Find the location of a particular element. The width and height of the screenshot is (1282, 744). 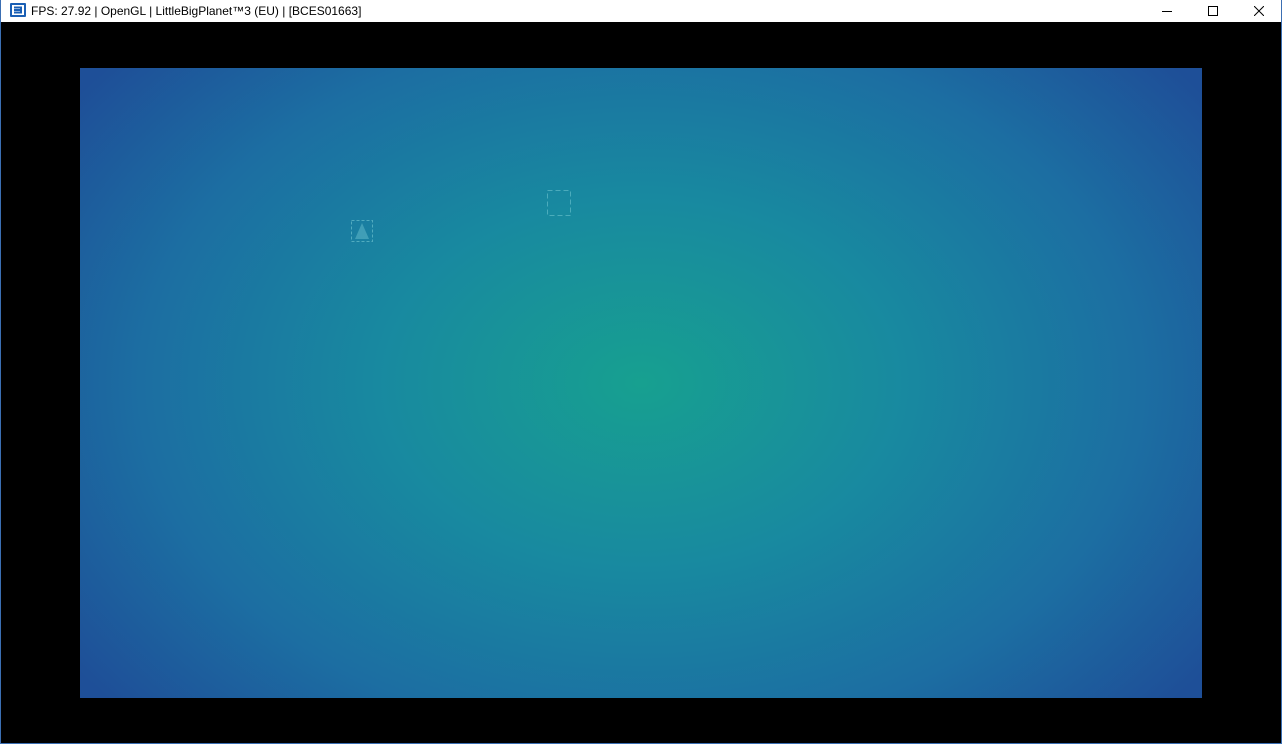

loading-glyph-triangle-icon is located at coordinates (362, 231).